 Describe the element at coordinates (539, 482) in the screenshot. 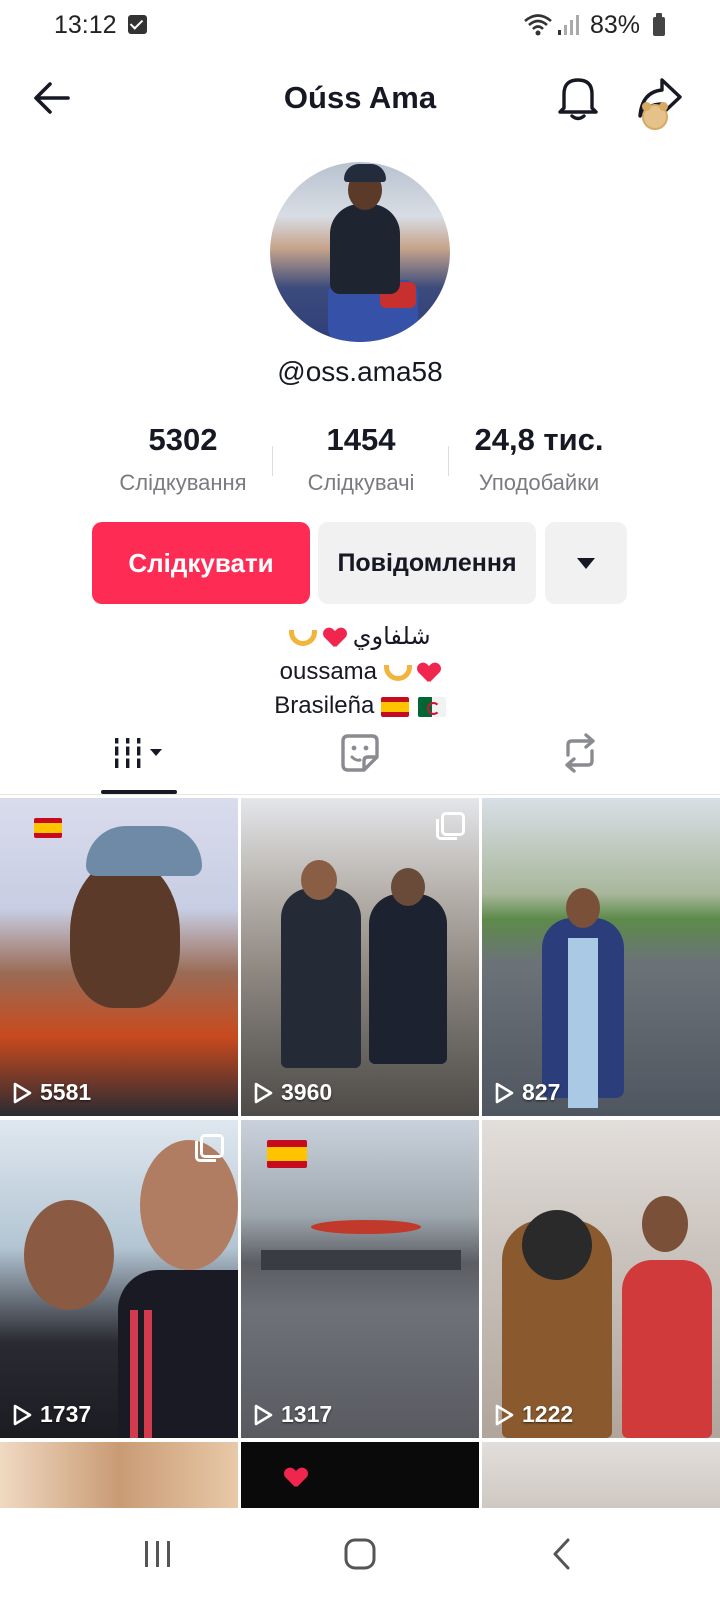

I see `stat-likes-label: Уподобайки` at that location.